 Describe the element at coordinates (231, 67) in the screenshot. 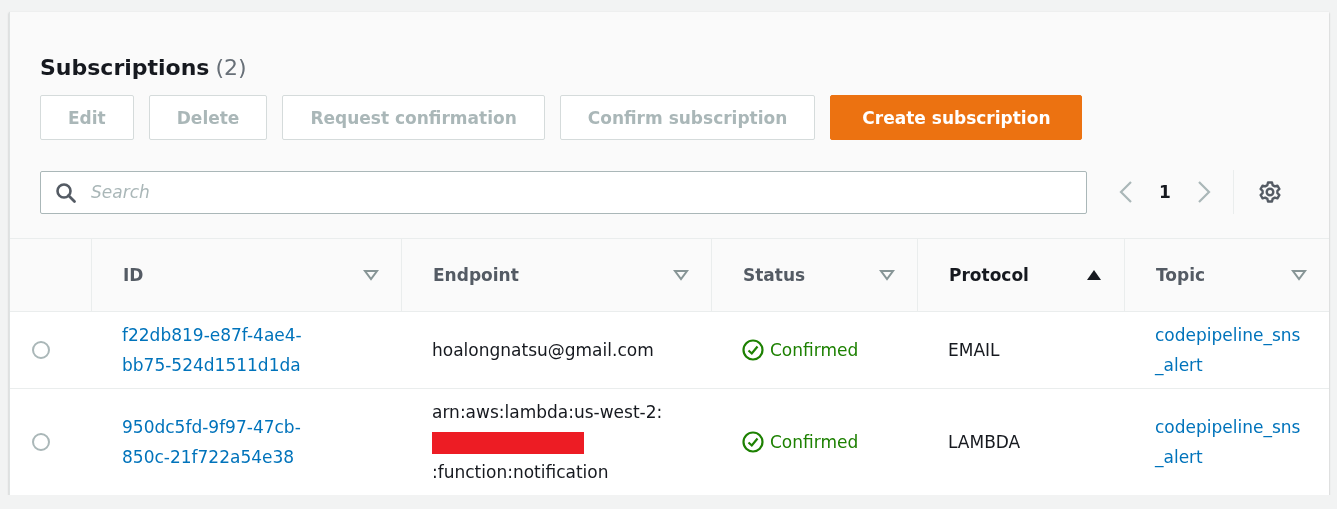

I see `item-count: (2)` at that location.